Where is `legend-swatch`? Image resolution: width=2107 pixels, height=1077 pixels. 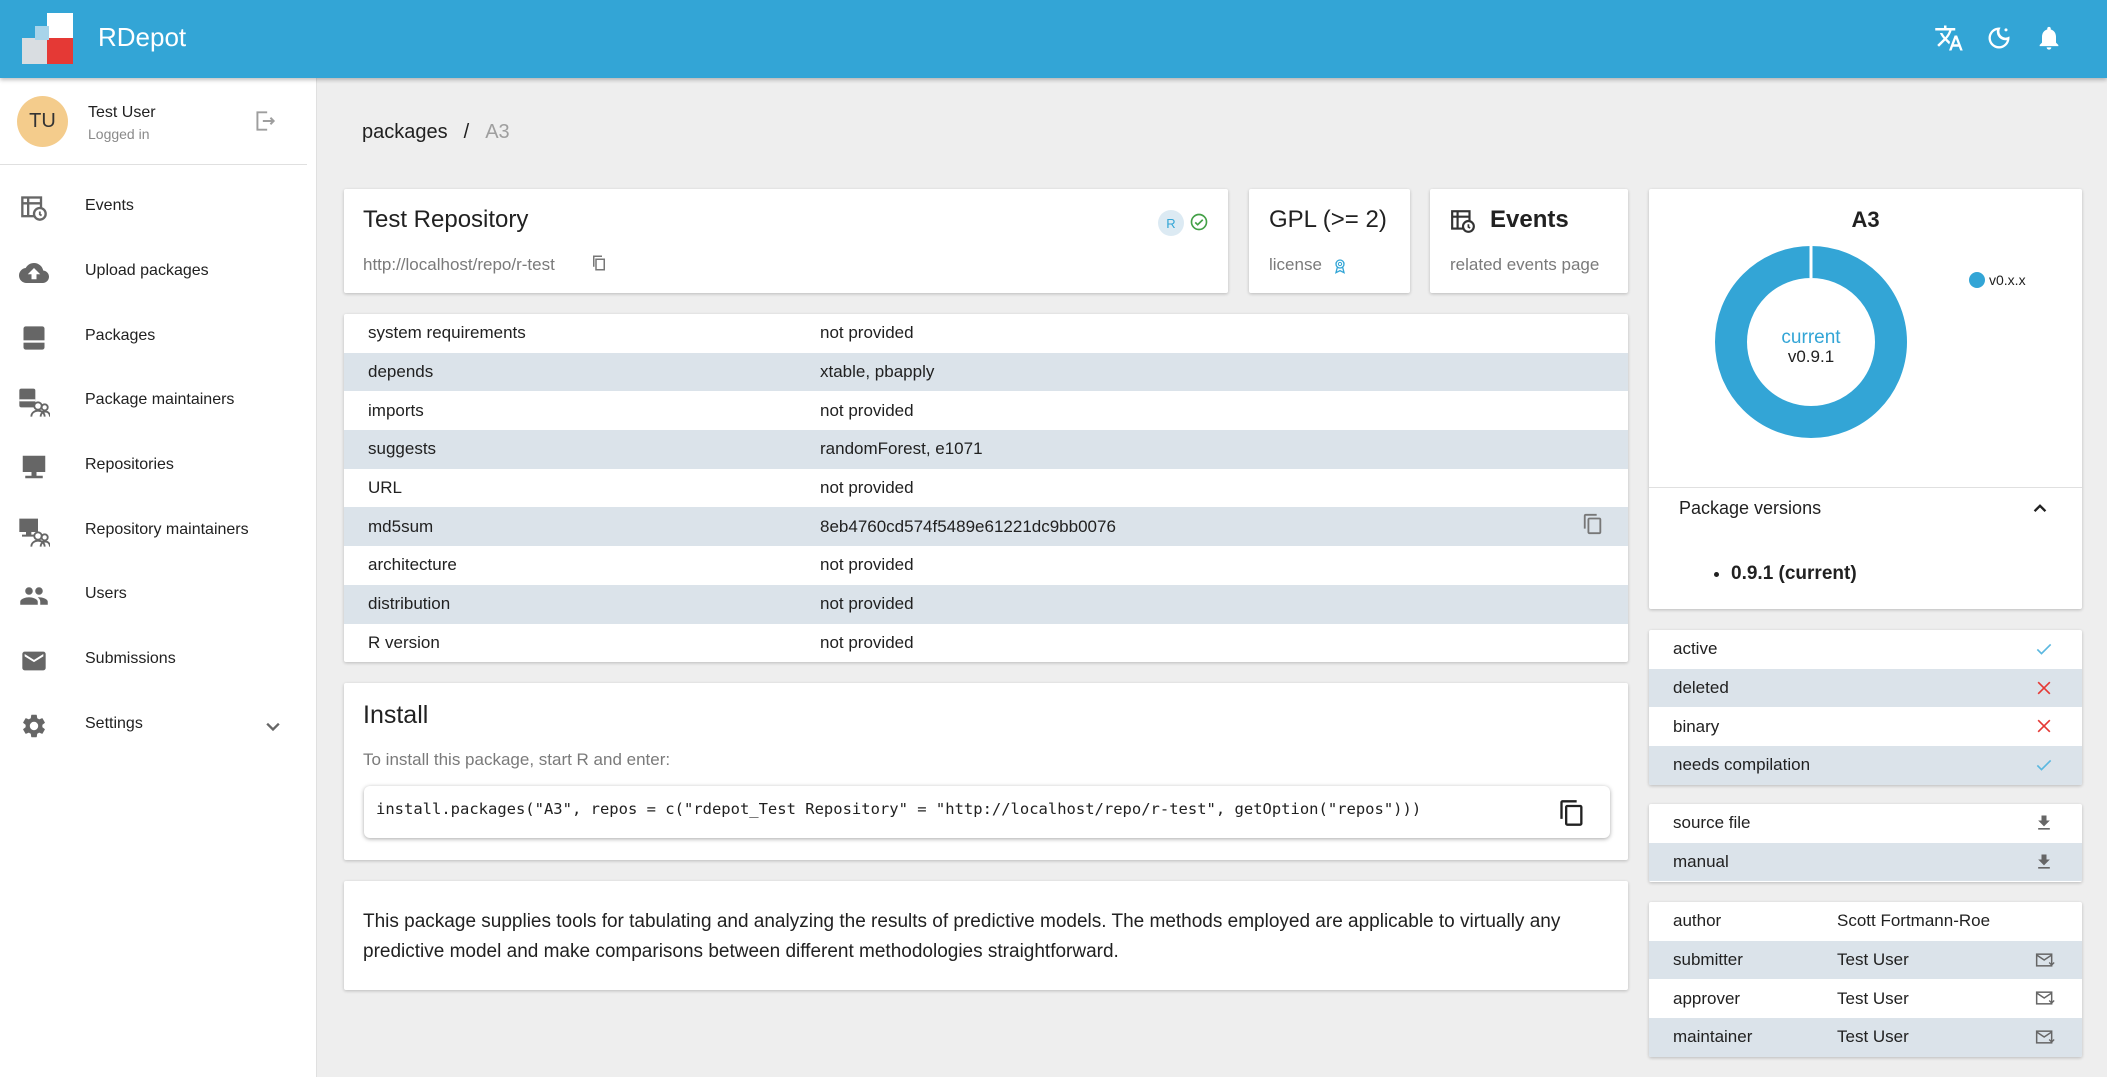 legend-swatch is located at coordinates (1977, 280).